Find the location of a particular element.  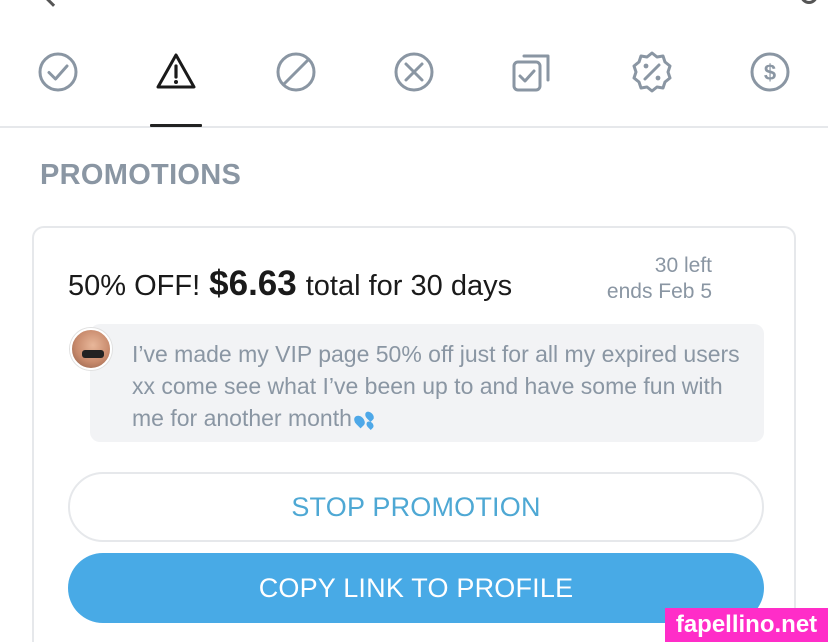

tab-paid: $ is located at coordinates (770, 81).